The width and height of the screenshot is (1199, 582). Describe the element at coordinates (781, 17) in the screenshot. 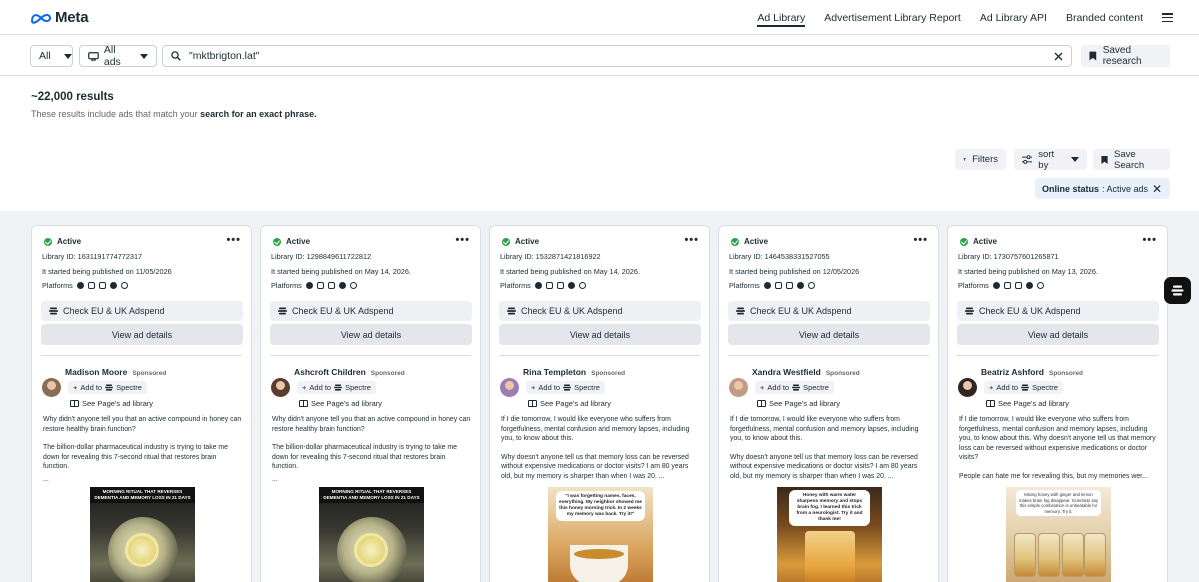

I see `nav-ad-library: Ad Library` at that location.